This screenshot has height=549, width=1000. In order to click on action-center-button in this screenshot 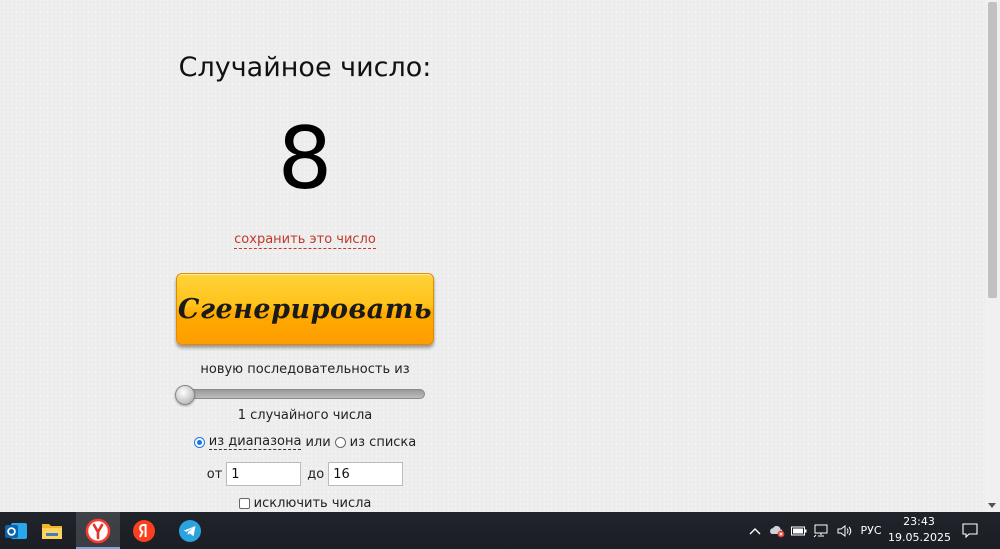, I will do `click(970, 530)`.